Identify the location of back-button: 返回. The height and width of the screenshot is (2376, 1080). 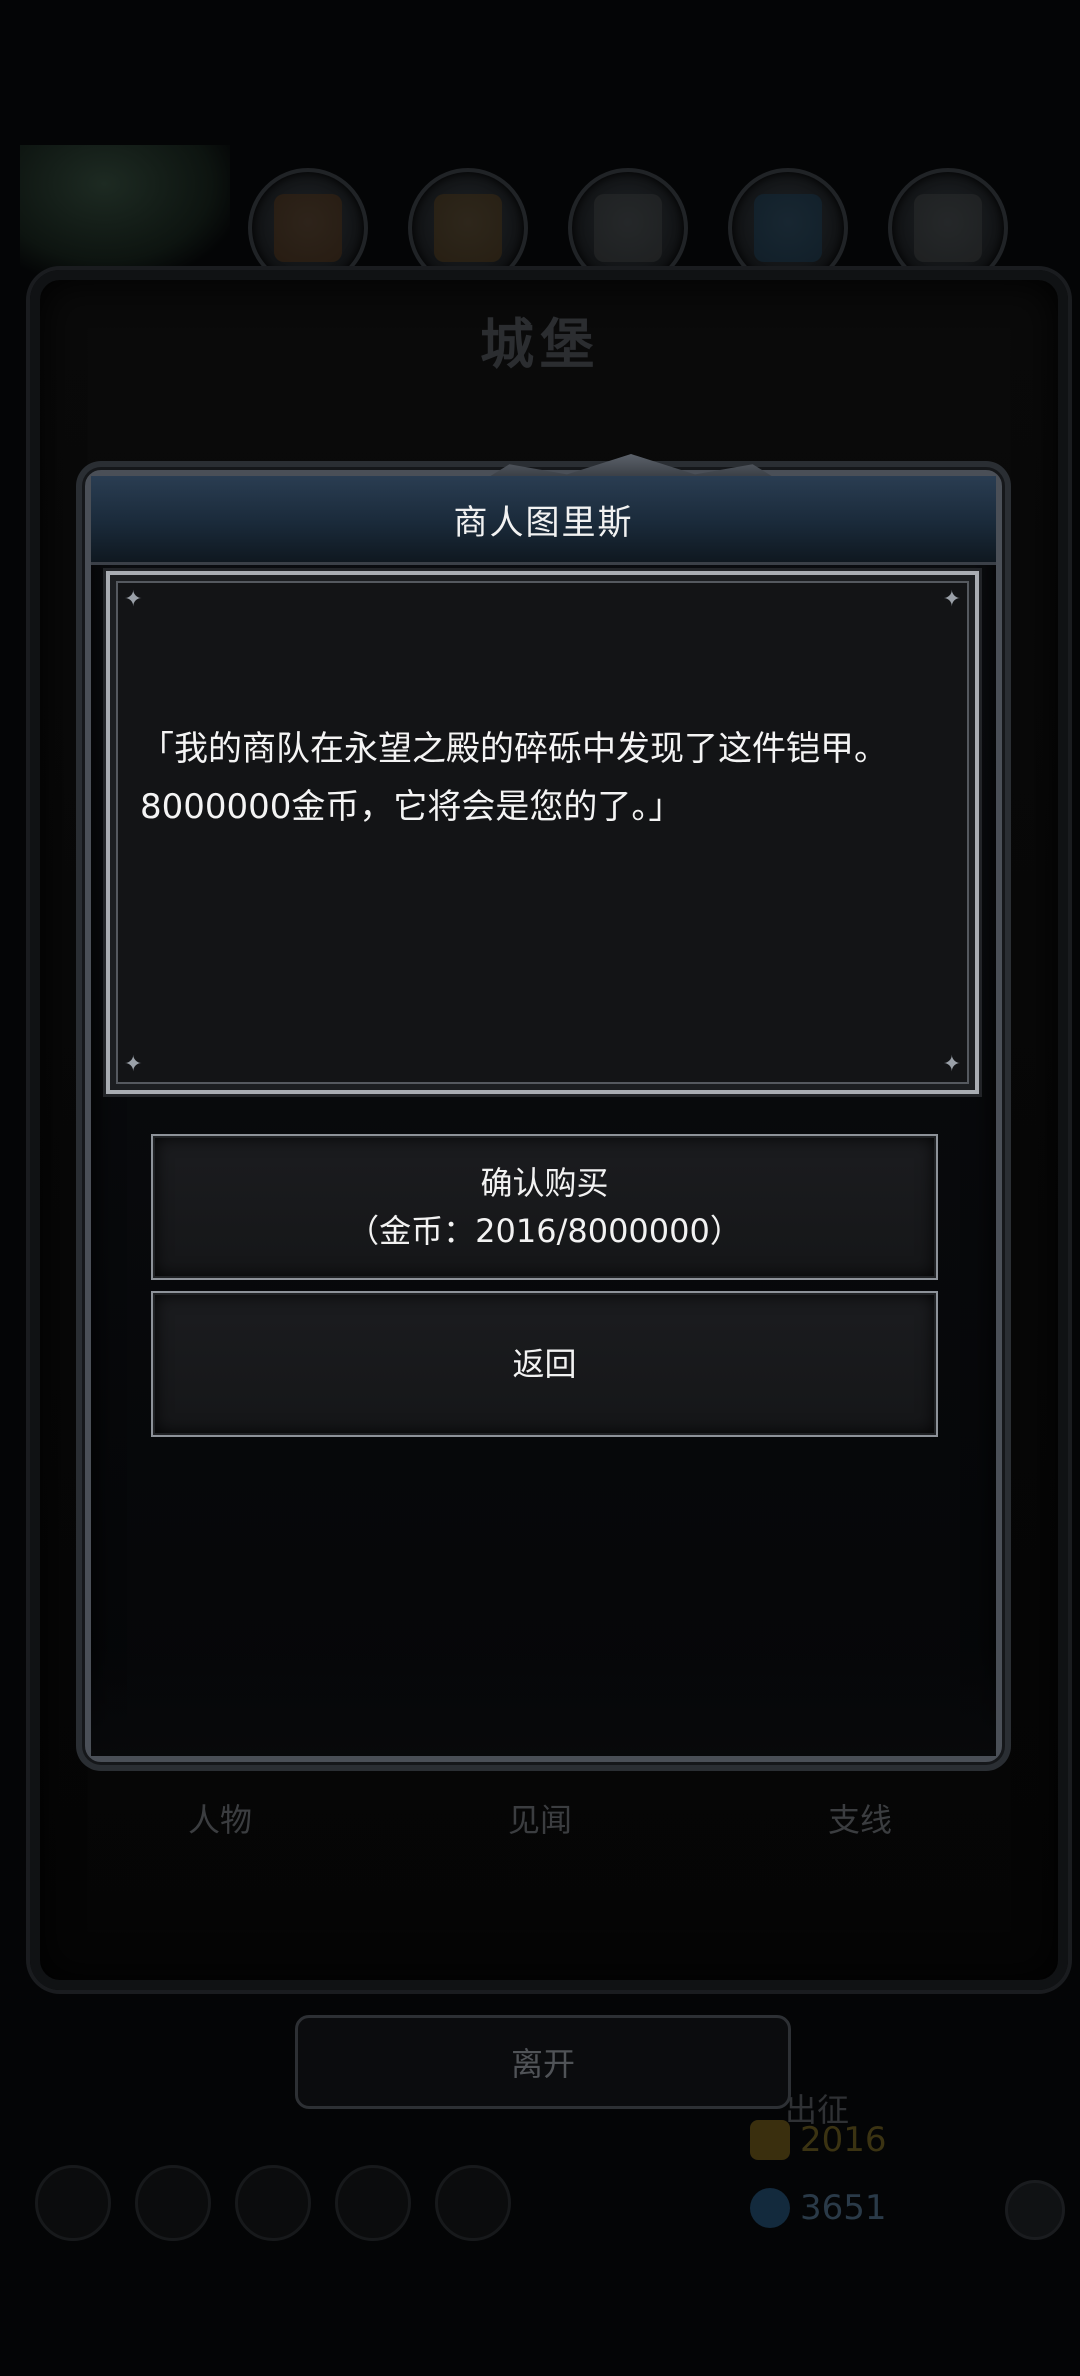
(544, 1364).